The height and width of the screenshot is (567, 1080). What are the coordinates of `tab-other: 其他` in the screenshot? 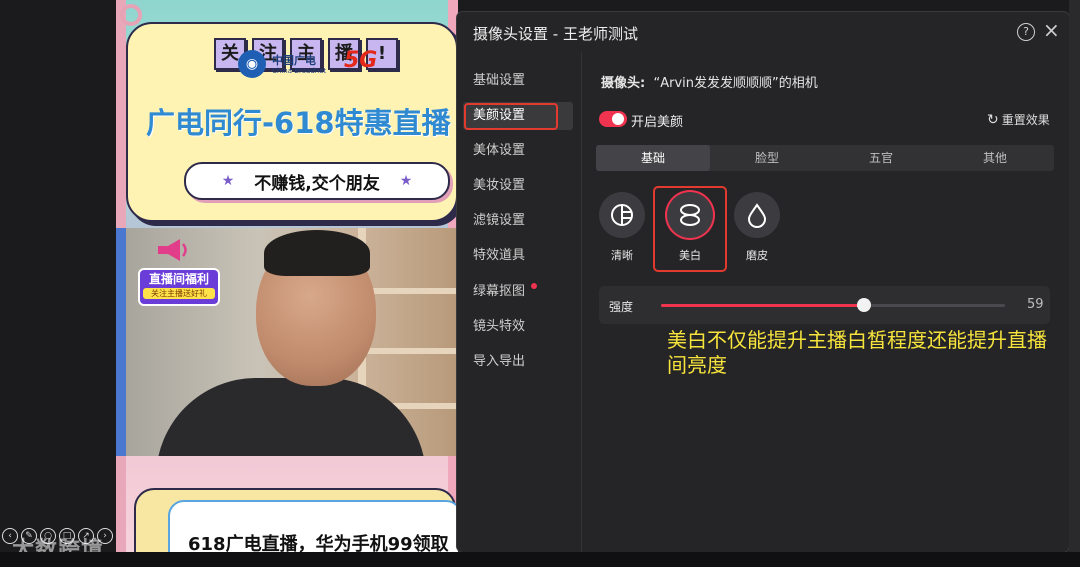 It's located at (995, 158).